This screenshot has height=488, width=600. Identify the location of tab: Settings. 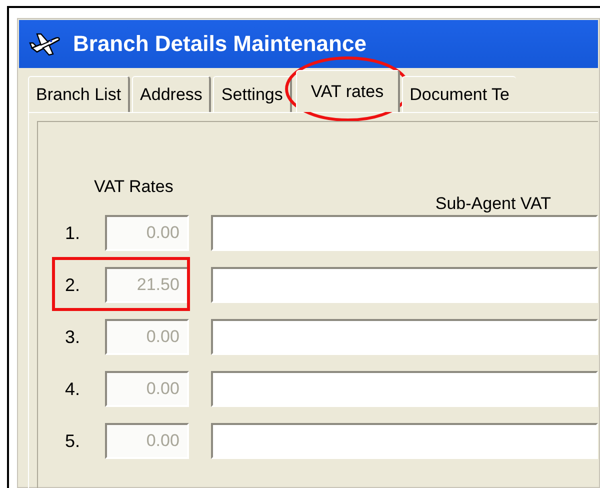
(252, 94).